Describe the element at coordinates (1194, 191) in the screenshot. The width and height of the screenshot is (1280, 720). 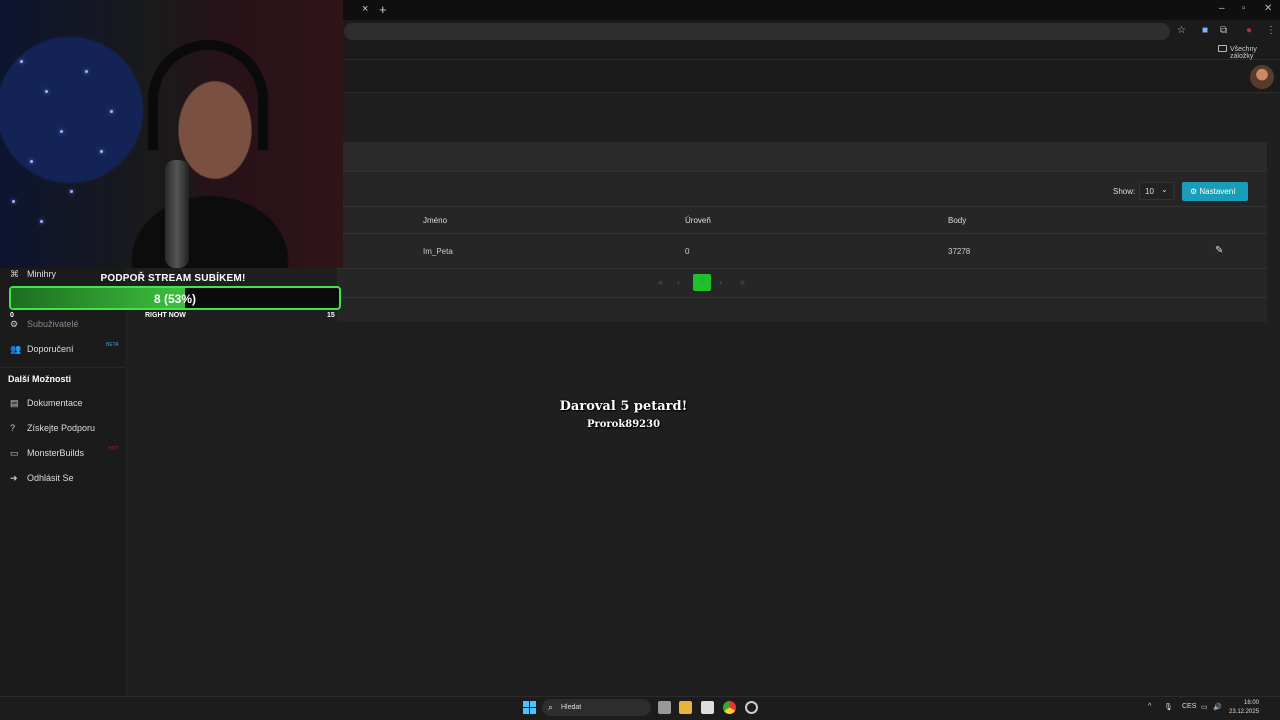
I see `gears-icon: ⚙` at that location.